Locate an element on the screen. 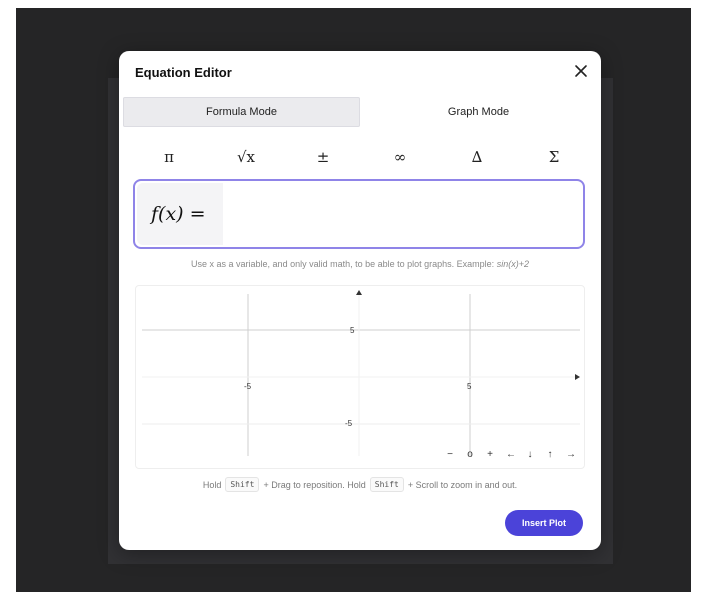 The height and width of the screenshot is (592, 707). graph-toolbar: − o + ← ↓ ↑ → is located at coordinates (511, 454).